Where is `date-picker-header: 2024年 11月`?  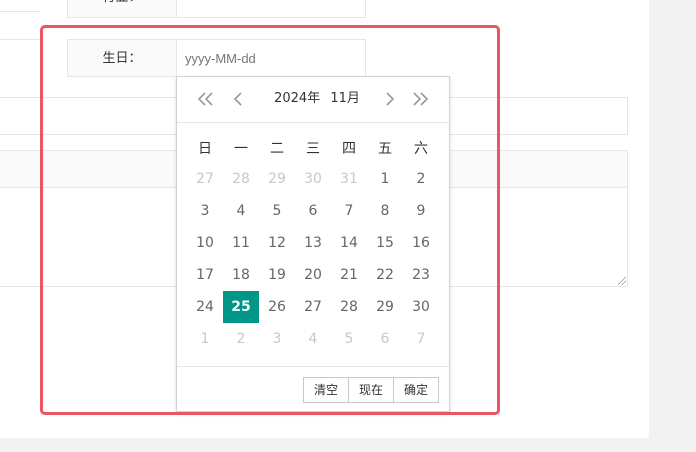 date-picker-header: 2024年 11月 is located at coordinates (313, 100).